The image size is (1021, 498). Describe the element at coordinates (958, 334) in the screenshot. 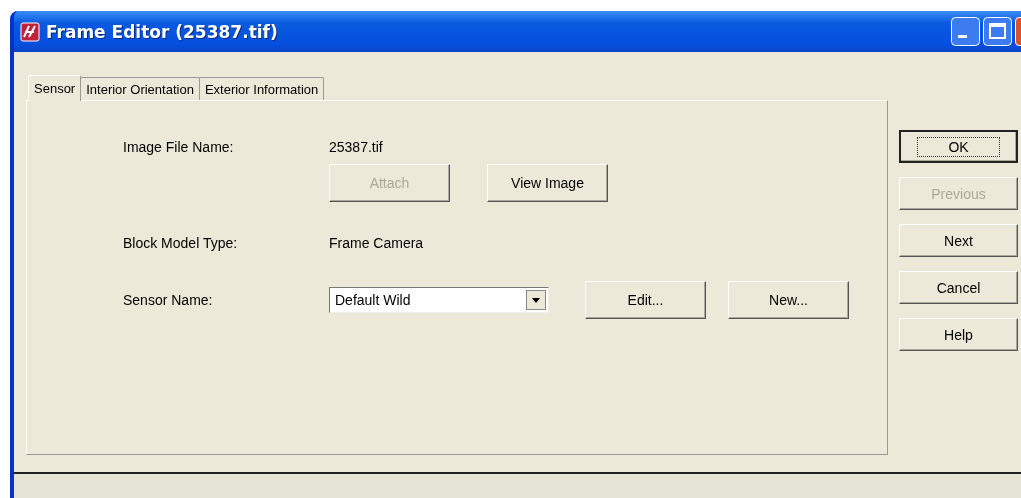

I see `dialog-button: Help` at that location.